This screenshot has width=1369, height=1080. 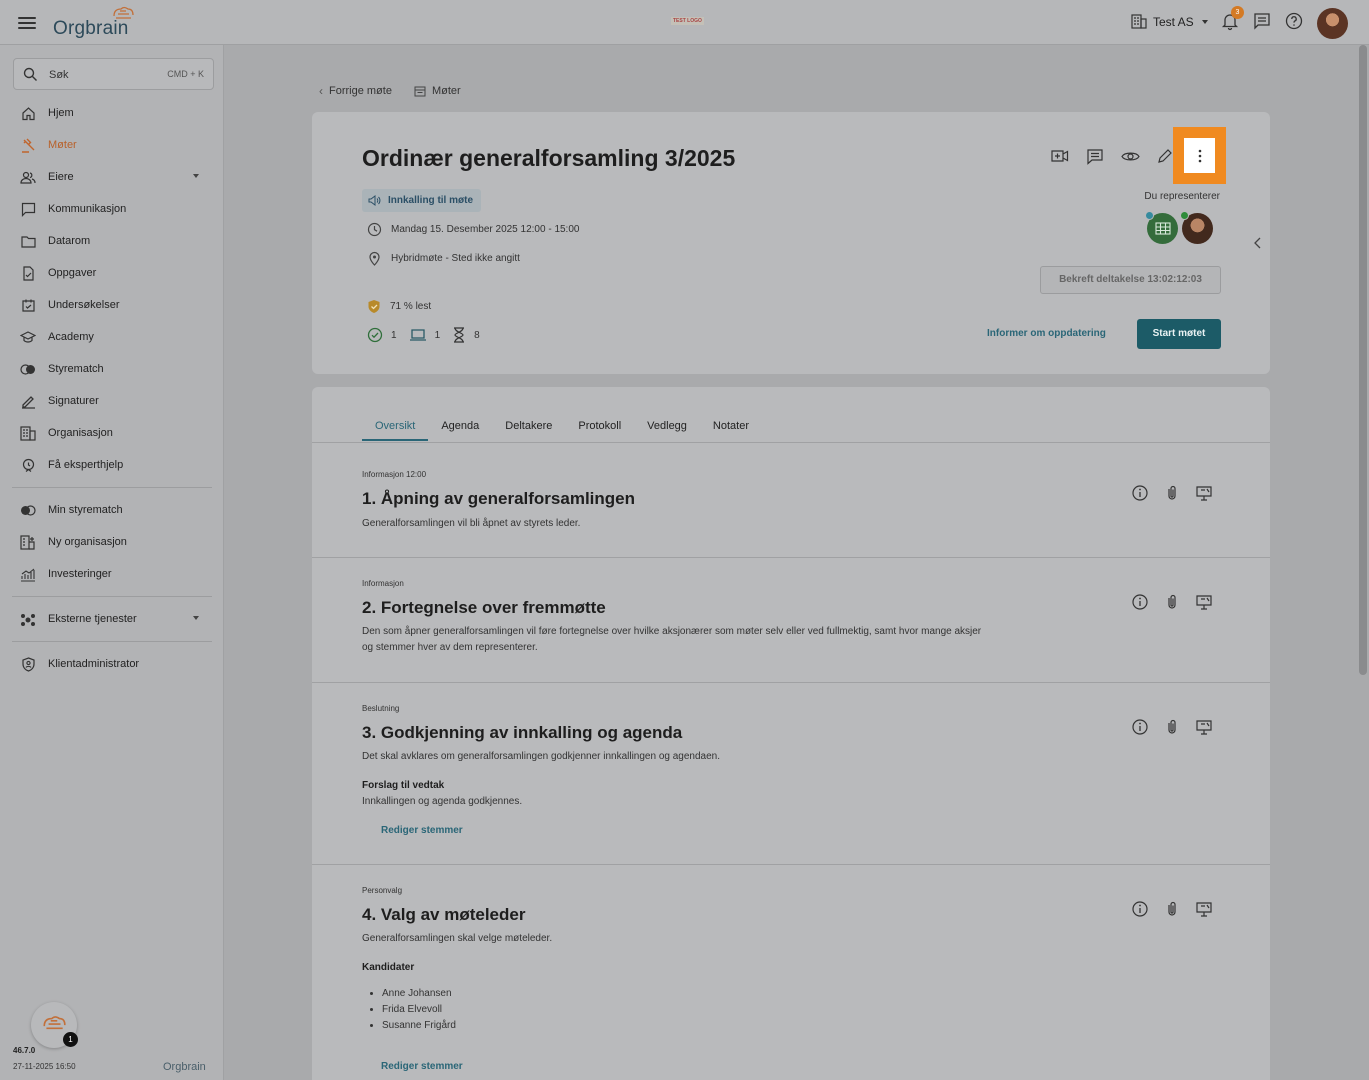 I want to click on sidebar-item-label: Eksterne tjenester, so click(x=92, y=619).